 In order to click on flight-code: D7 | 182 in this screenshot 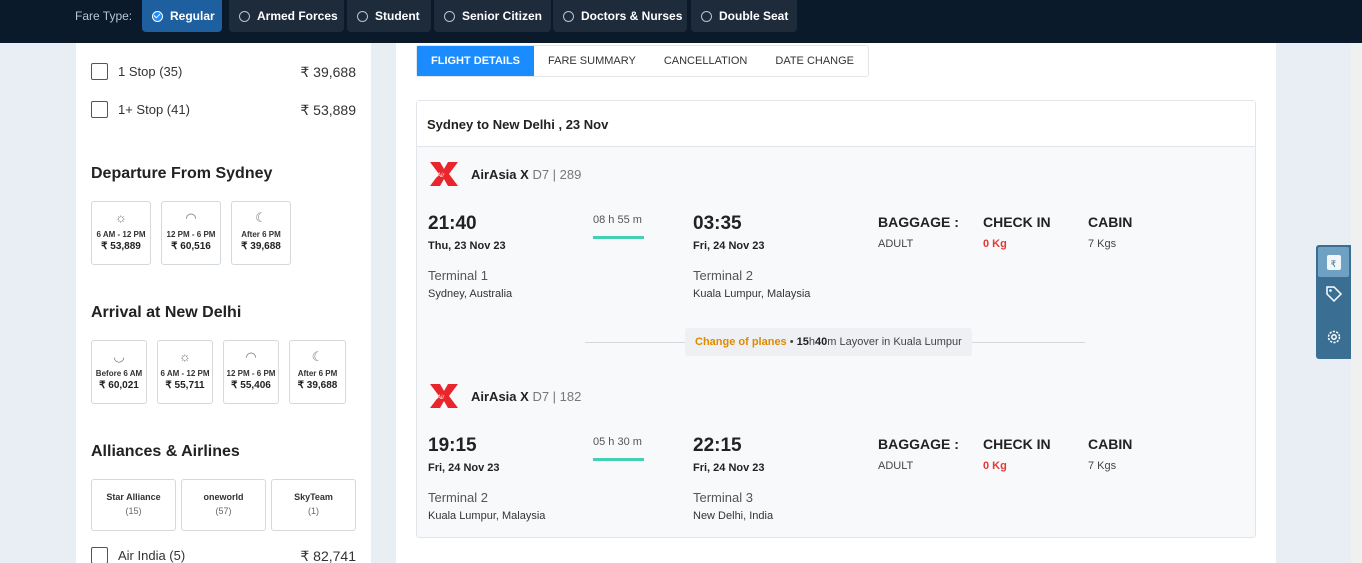, I will do `click(557, 396)`.